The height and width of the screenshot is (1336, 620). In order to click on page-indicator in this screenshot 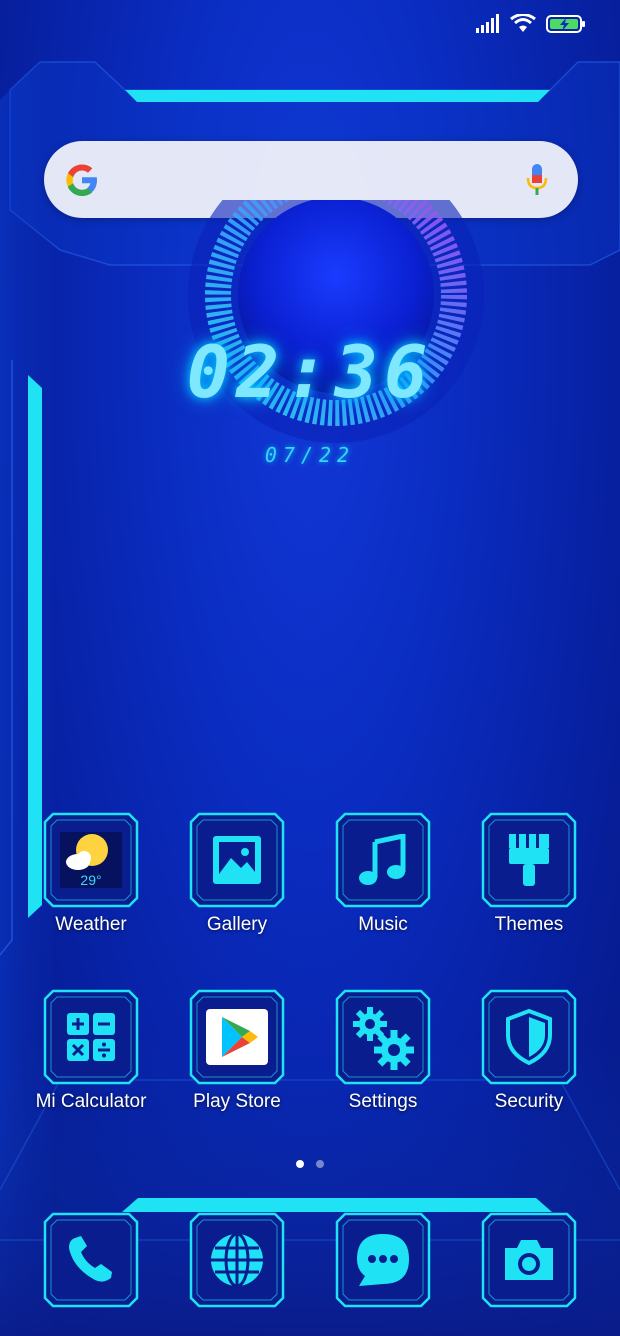, I will do `click(310, 1164)`.